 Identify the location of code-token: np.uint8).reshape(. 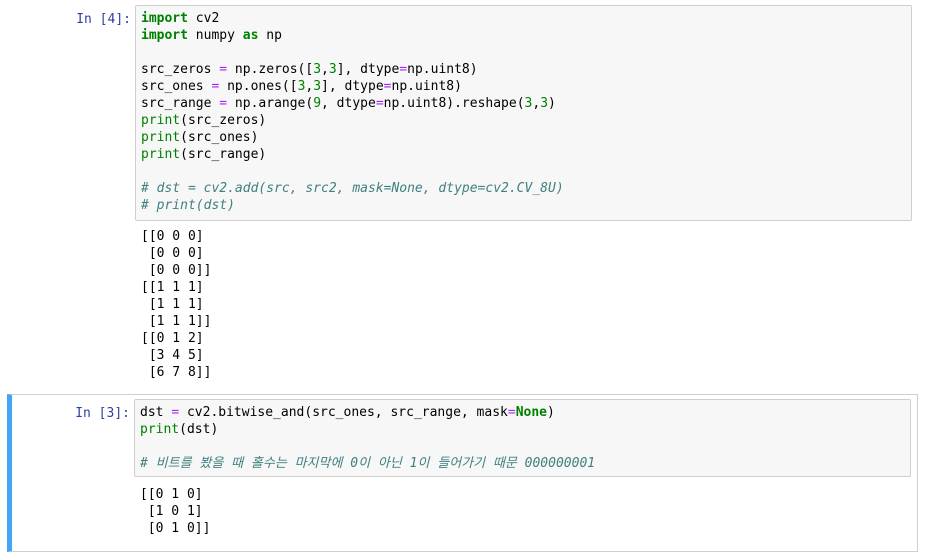
(454, 103).